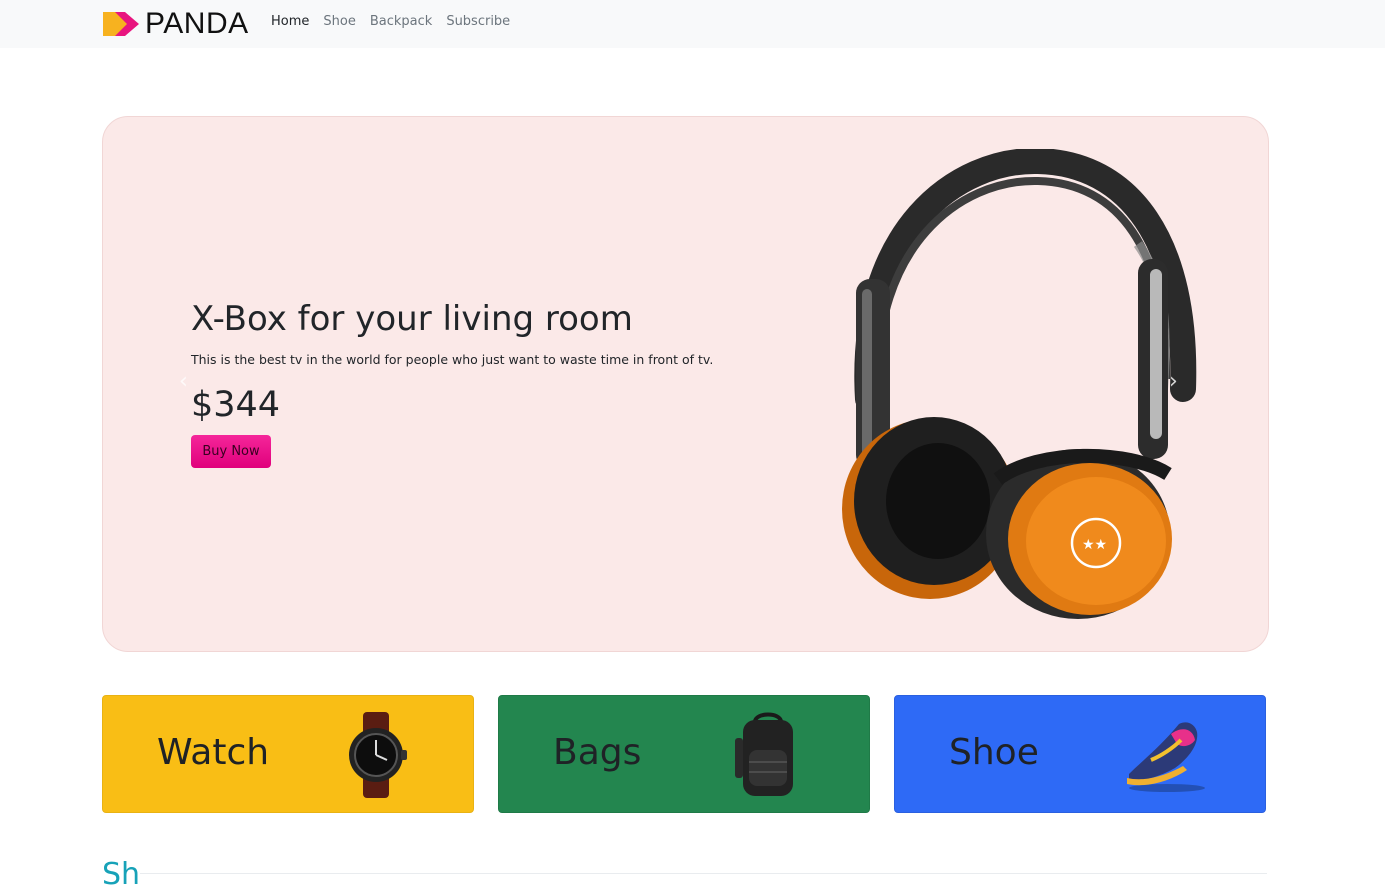 This screenshot has height=892, width=1385. I want to click on carousel-prev-icon: ‹, so click(183, 381).